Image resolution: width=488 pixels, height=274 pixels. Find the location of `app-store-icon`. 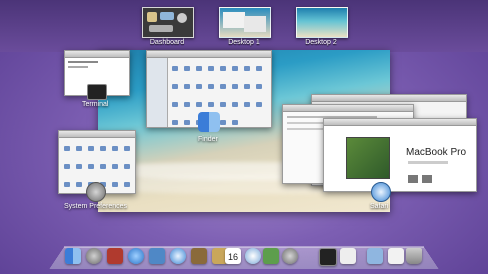

app-store-icon is located at coordinates (136, 256).